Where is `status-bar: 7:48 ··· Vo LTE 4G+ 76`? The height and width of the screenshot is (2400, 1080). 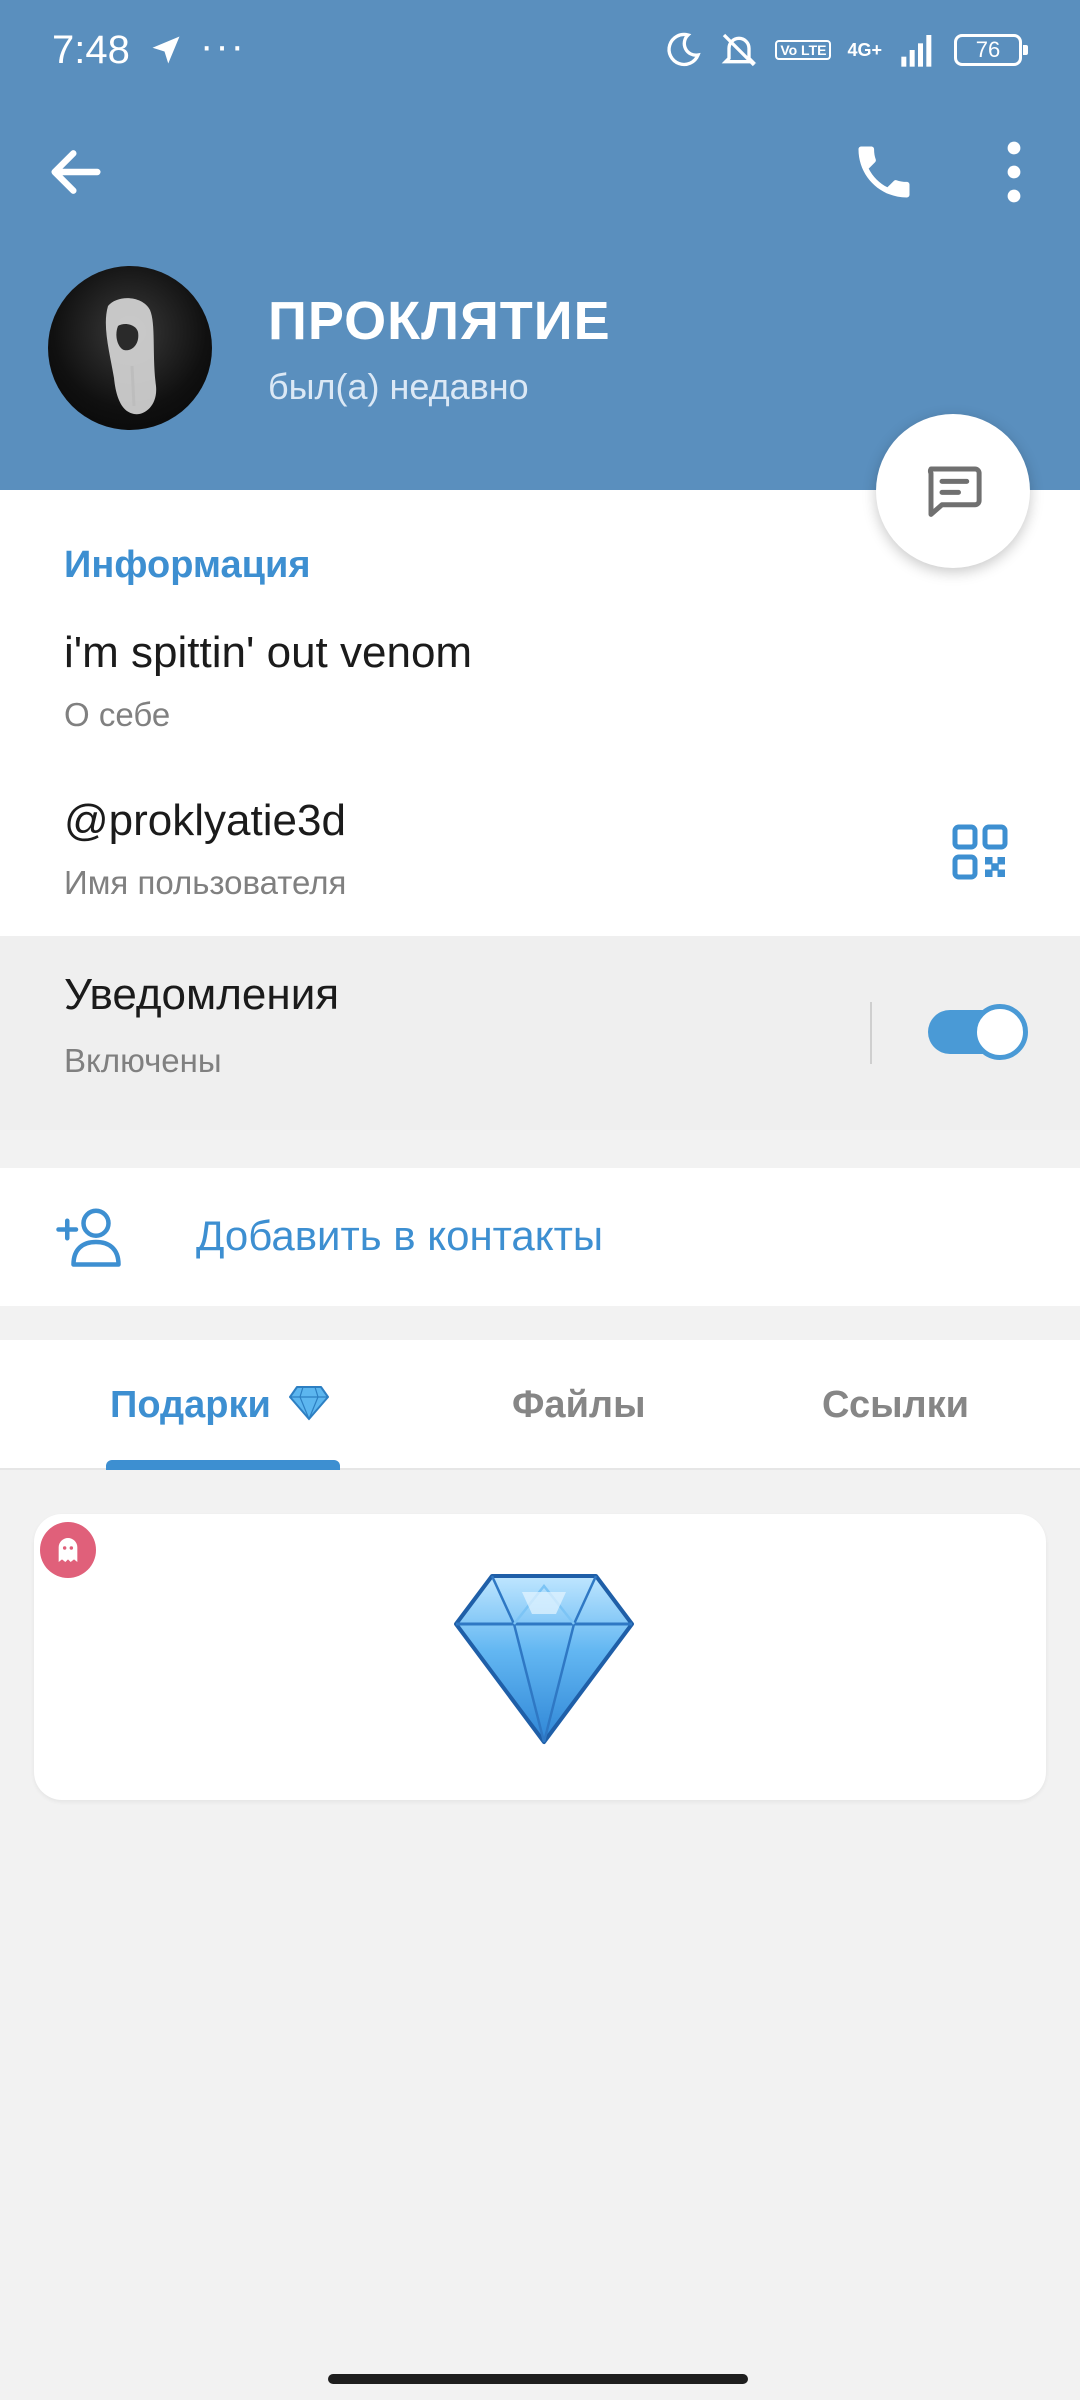 status-bar: 7:48 ··· Vo LTE 4G+ 76 is located at coordinates (540, 55).